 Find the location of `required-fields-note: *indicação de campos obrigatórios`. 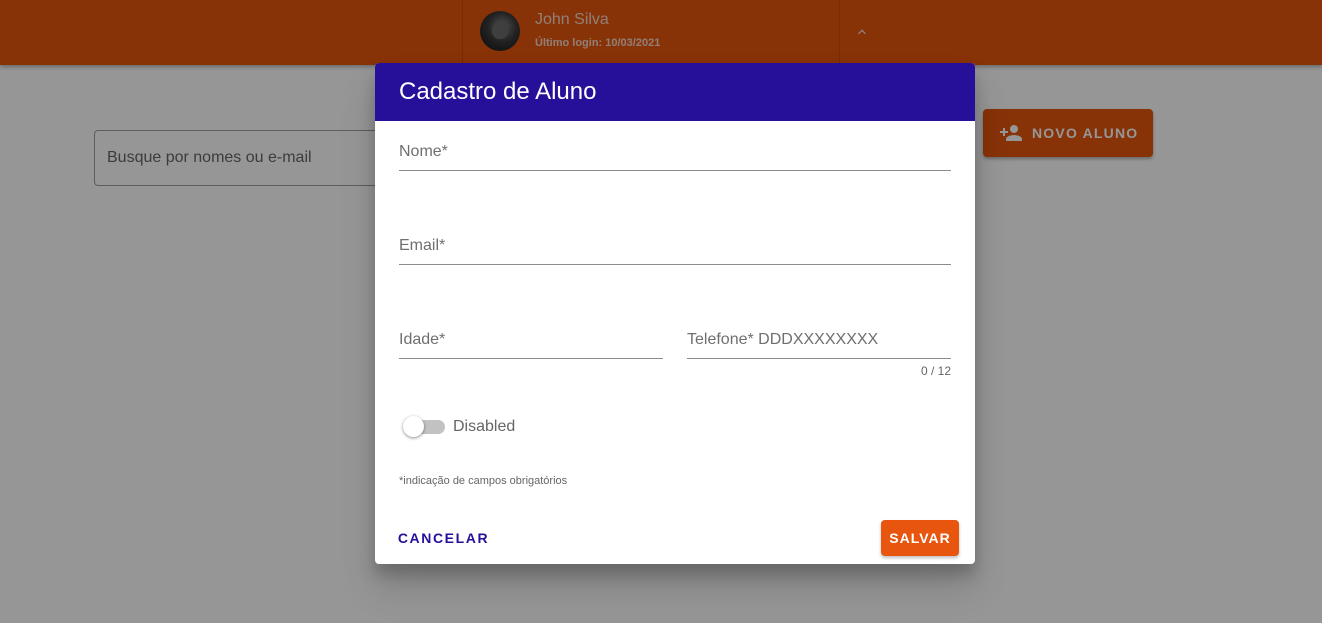

required-fields-note: *indicação de campos obrigatórios is located at coordinates (483, 481).